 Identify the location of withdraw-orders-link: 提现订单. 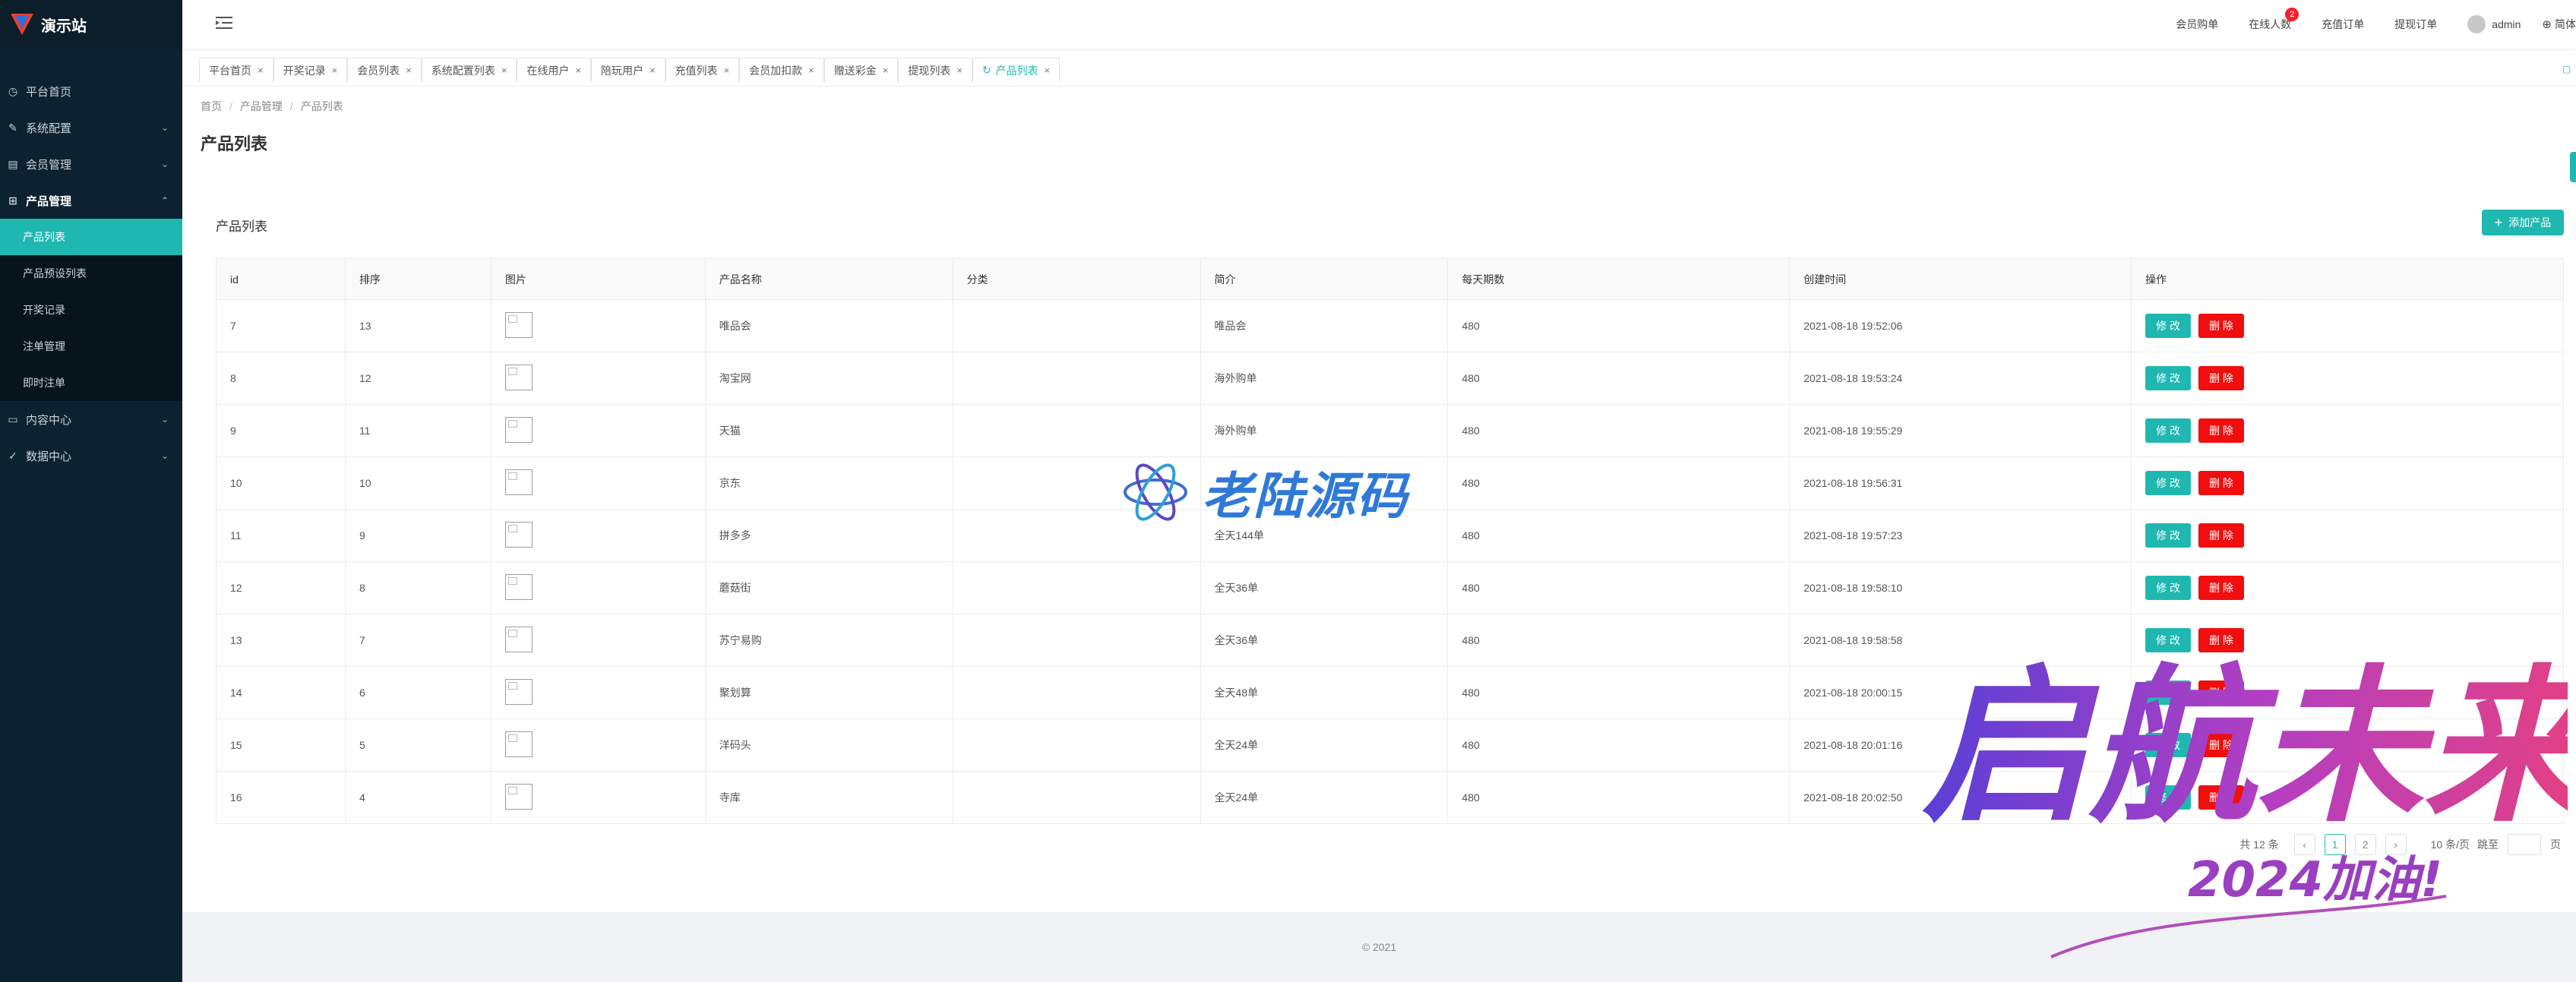
(2415, 24).